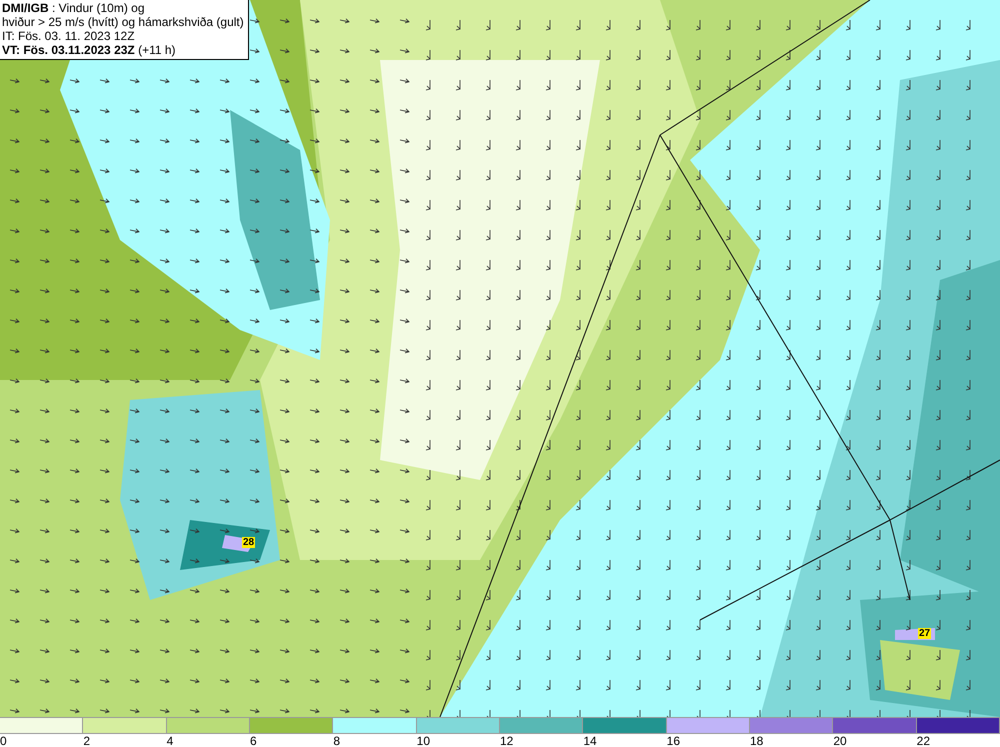 The width and height of the screenshot is (1000, 747). I want to click on legend-tick-label: 6, so click(253, 740).